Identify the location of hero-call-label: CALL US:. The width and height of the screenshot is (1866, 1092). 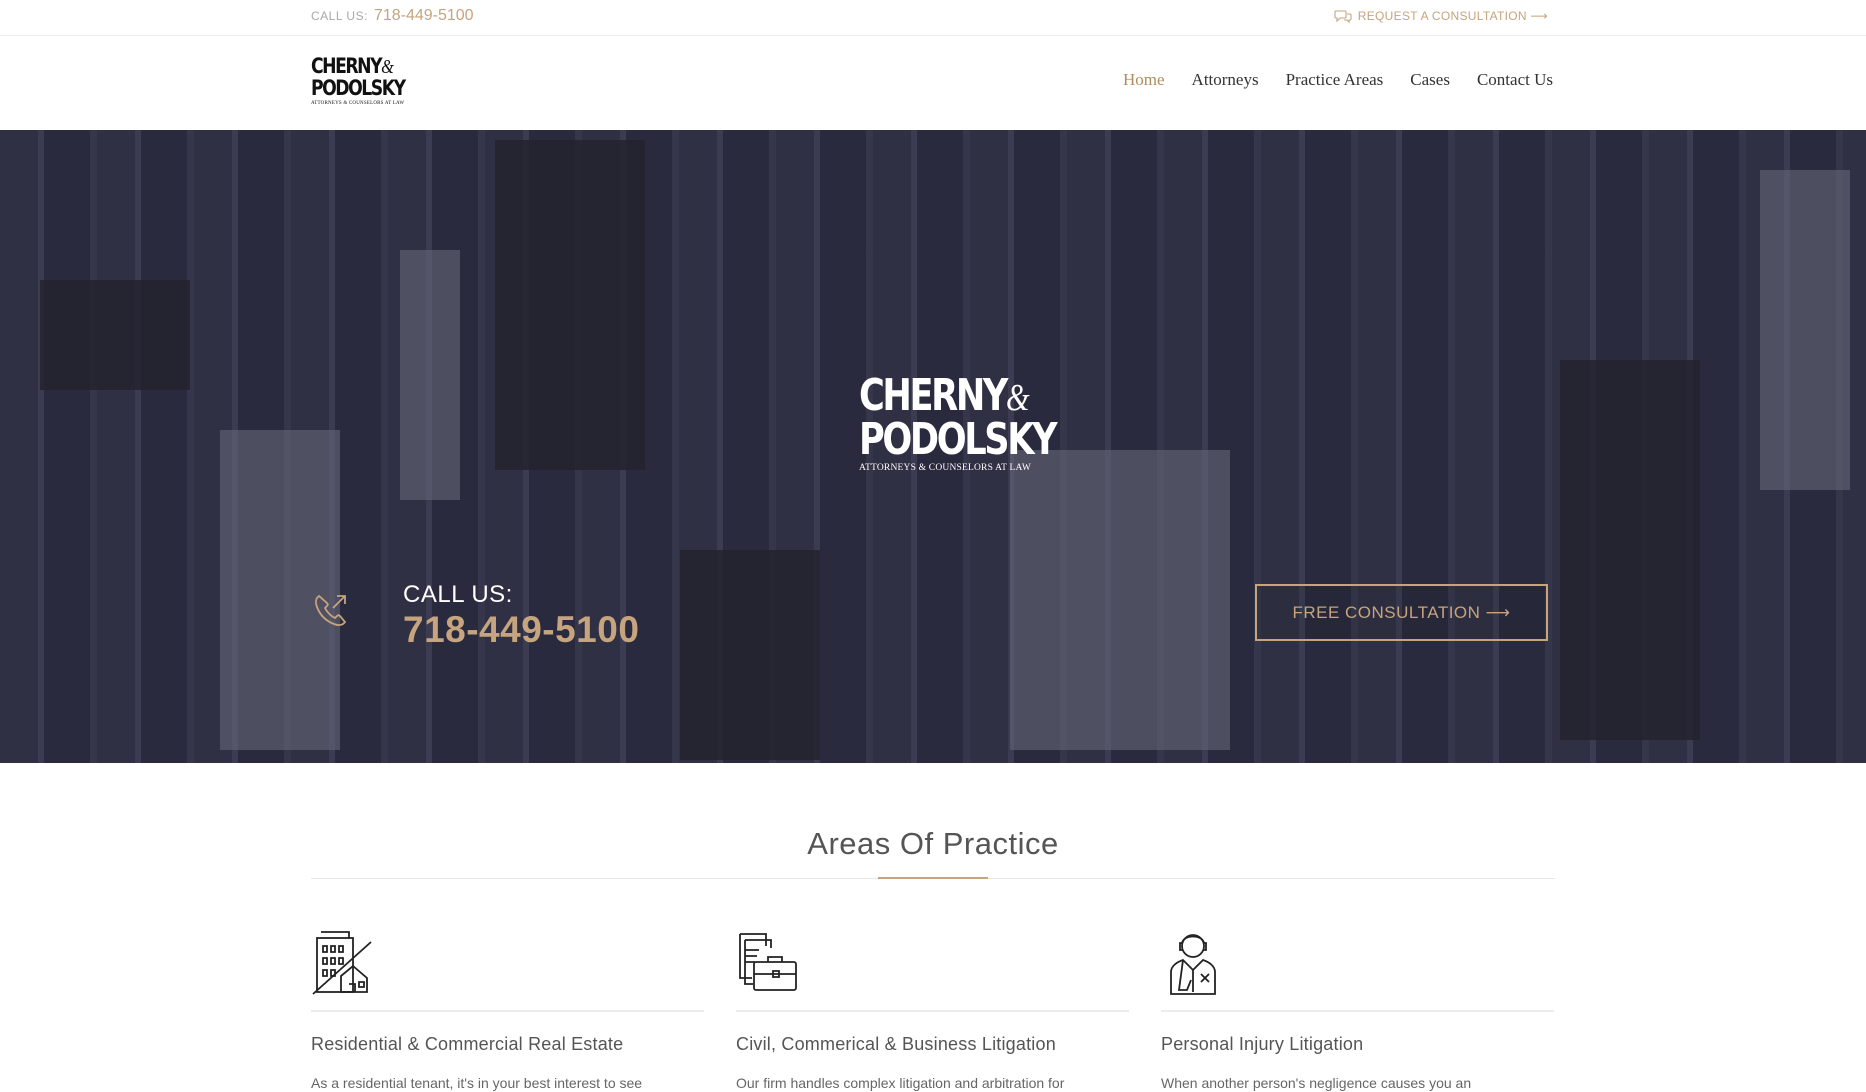
(458, 594).